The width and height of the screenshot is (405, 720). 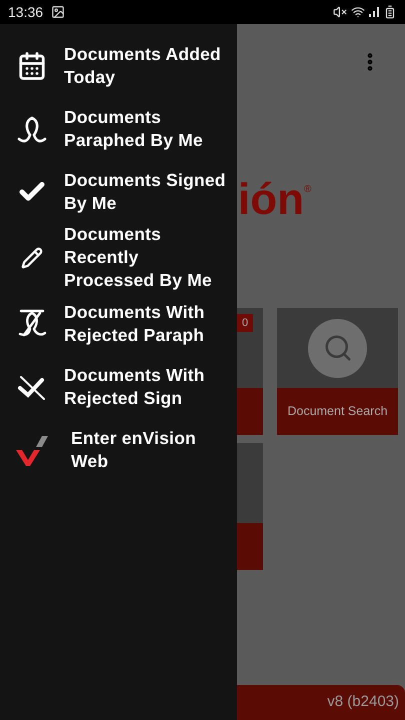 I want to click on registered-mark: ®, so click(x=308, y=190).